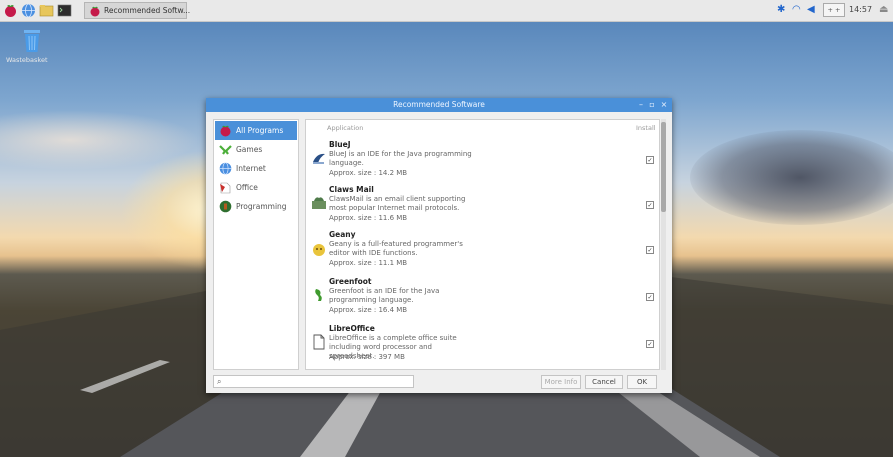 Image resolution: width=893 pixels, height=457 pixels. I want to click on taskbar: Recommended Softw... ✱ ◠ ◀ + + 14:57 ⏏, so click(446, 11).